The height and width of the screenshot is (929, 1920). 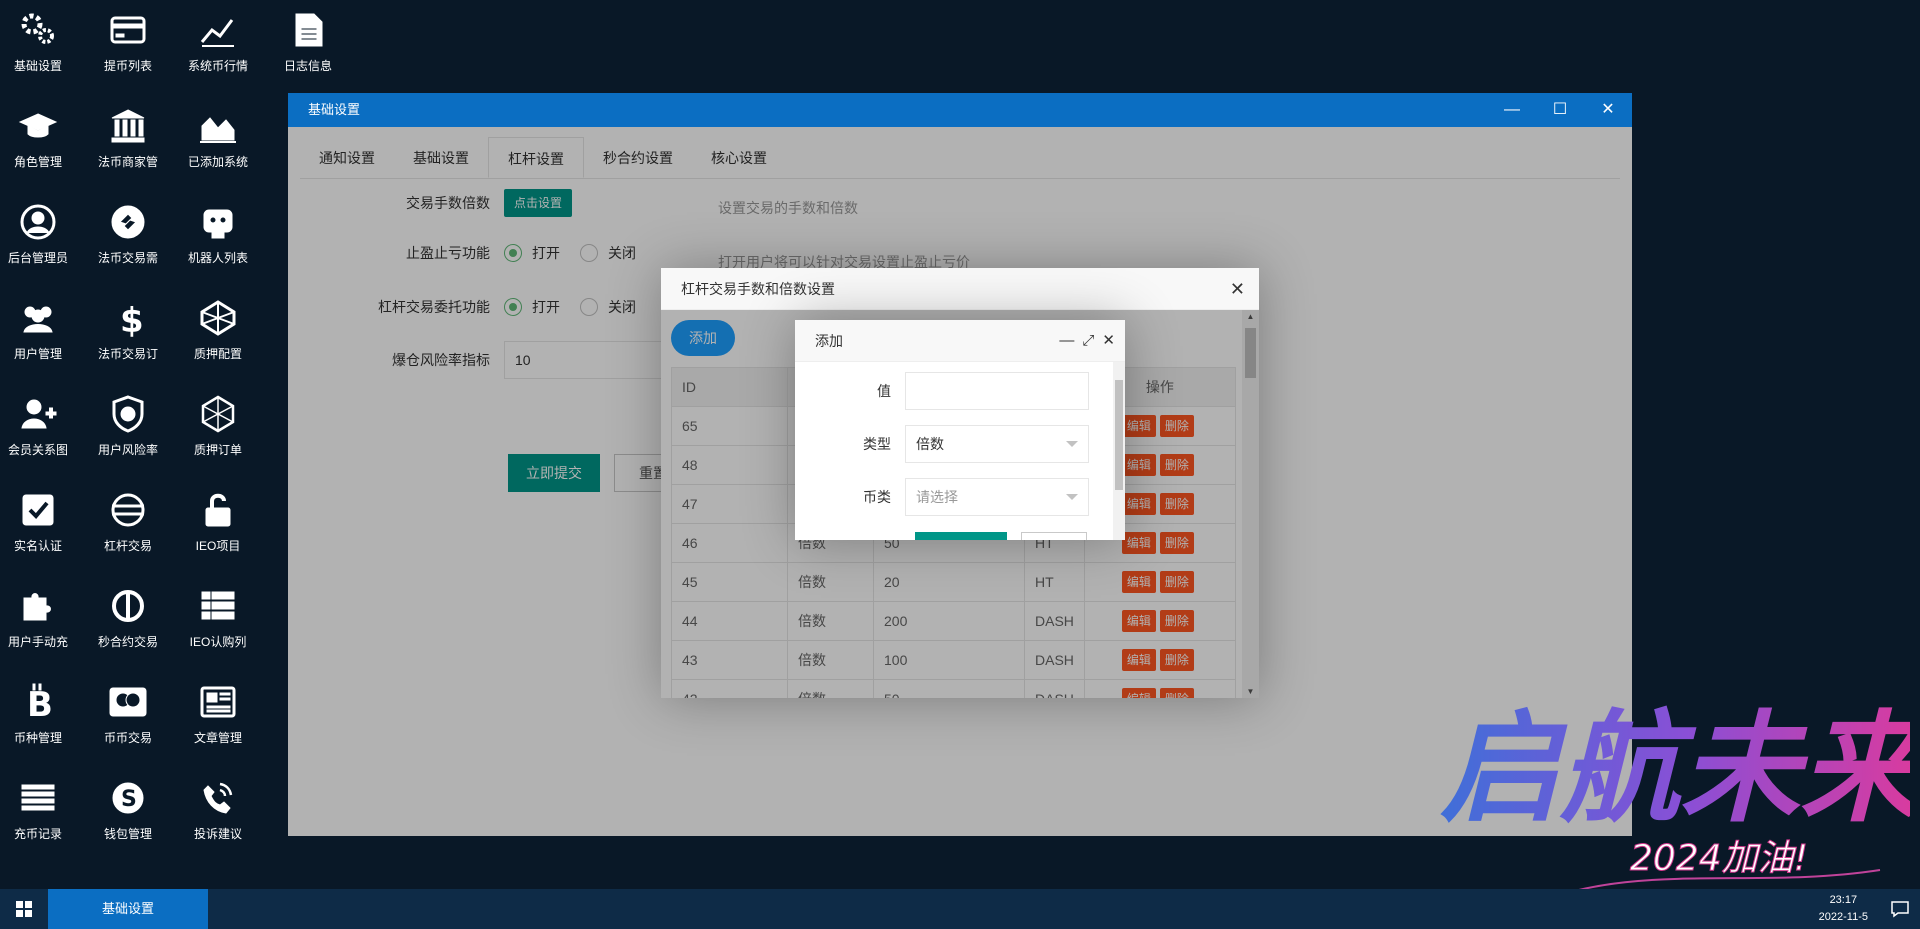 What do you see at coordinates (38, 510) in the screenshot?
I see `check-square-icon` at bounding box center [38, 510].